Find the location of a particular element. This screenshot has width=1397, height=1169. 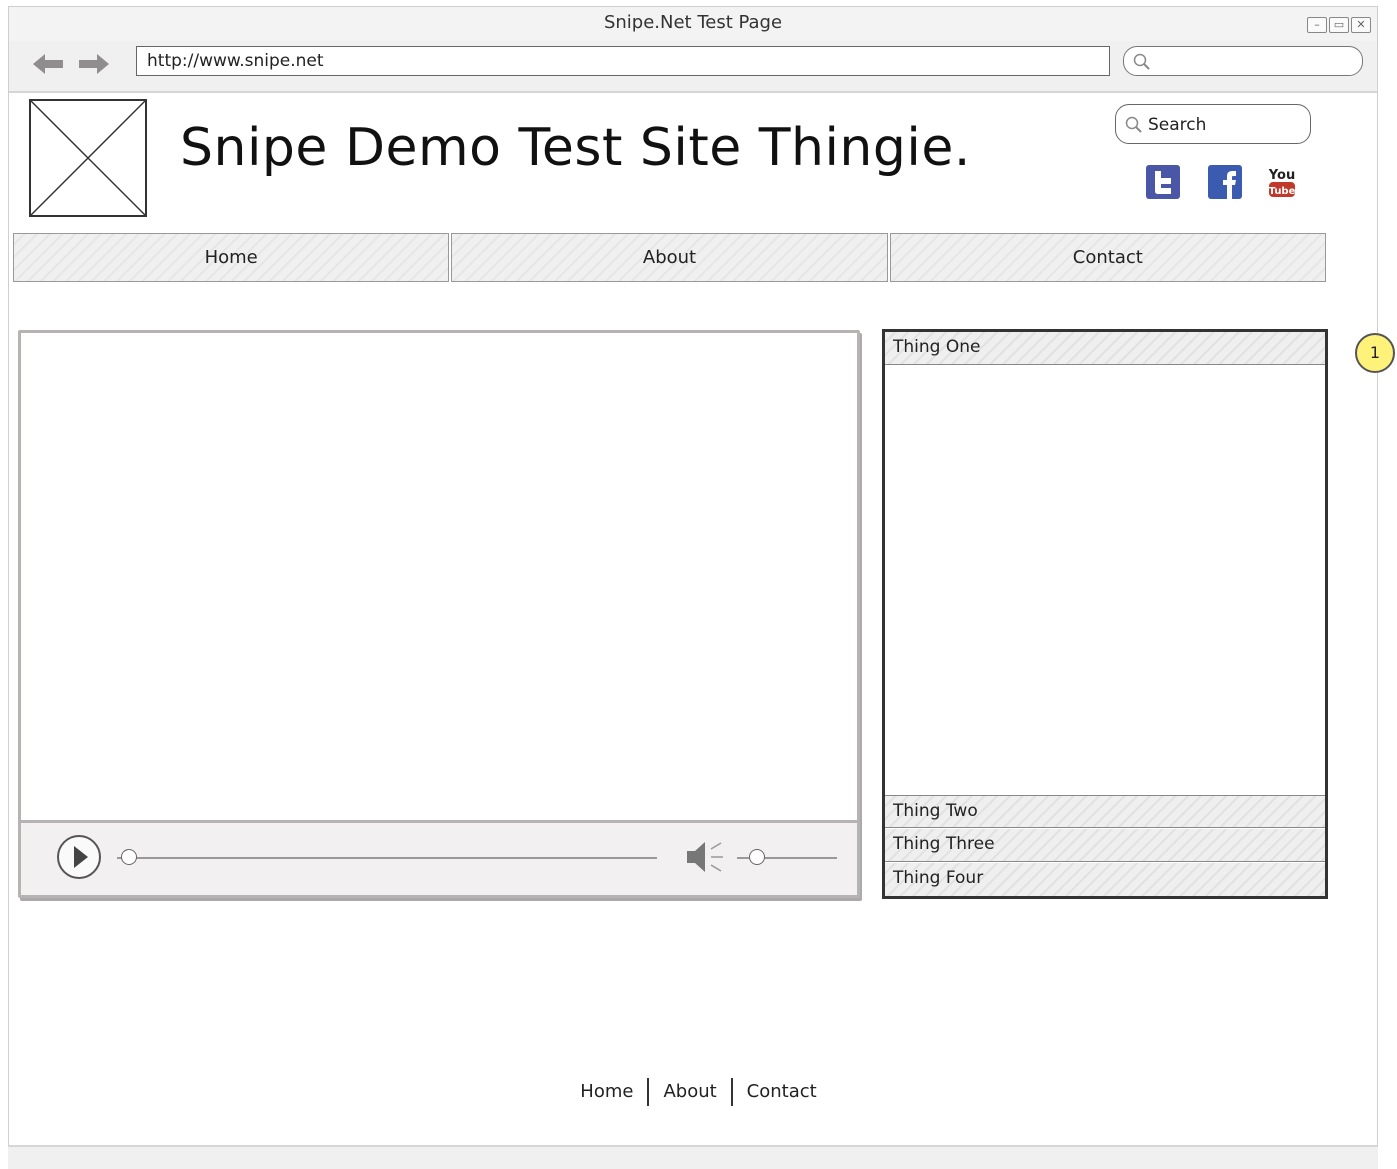

window-controls: – ▭ ✕ is located at coordinates (1339, 25).